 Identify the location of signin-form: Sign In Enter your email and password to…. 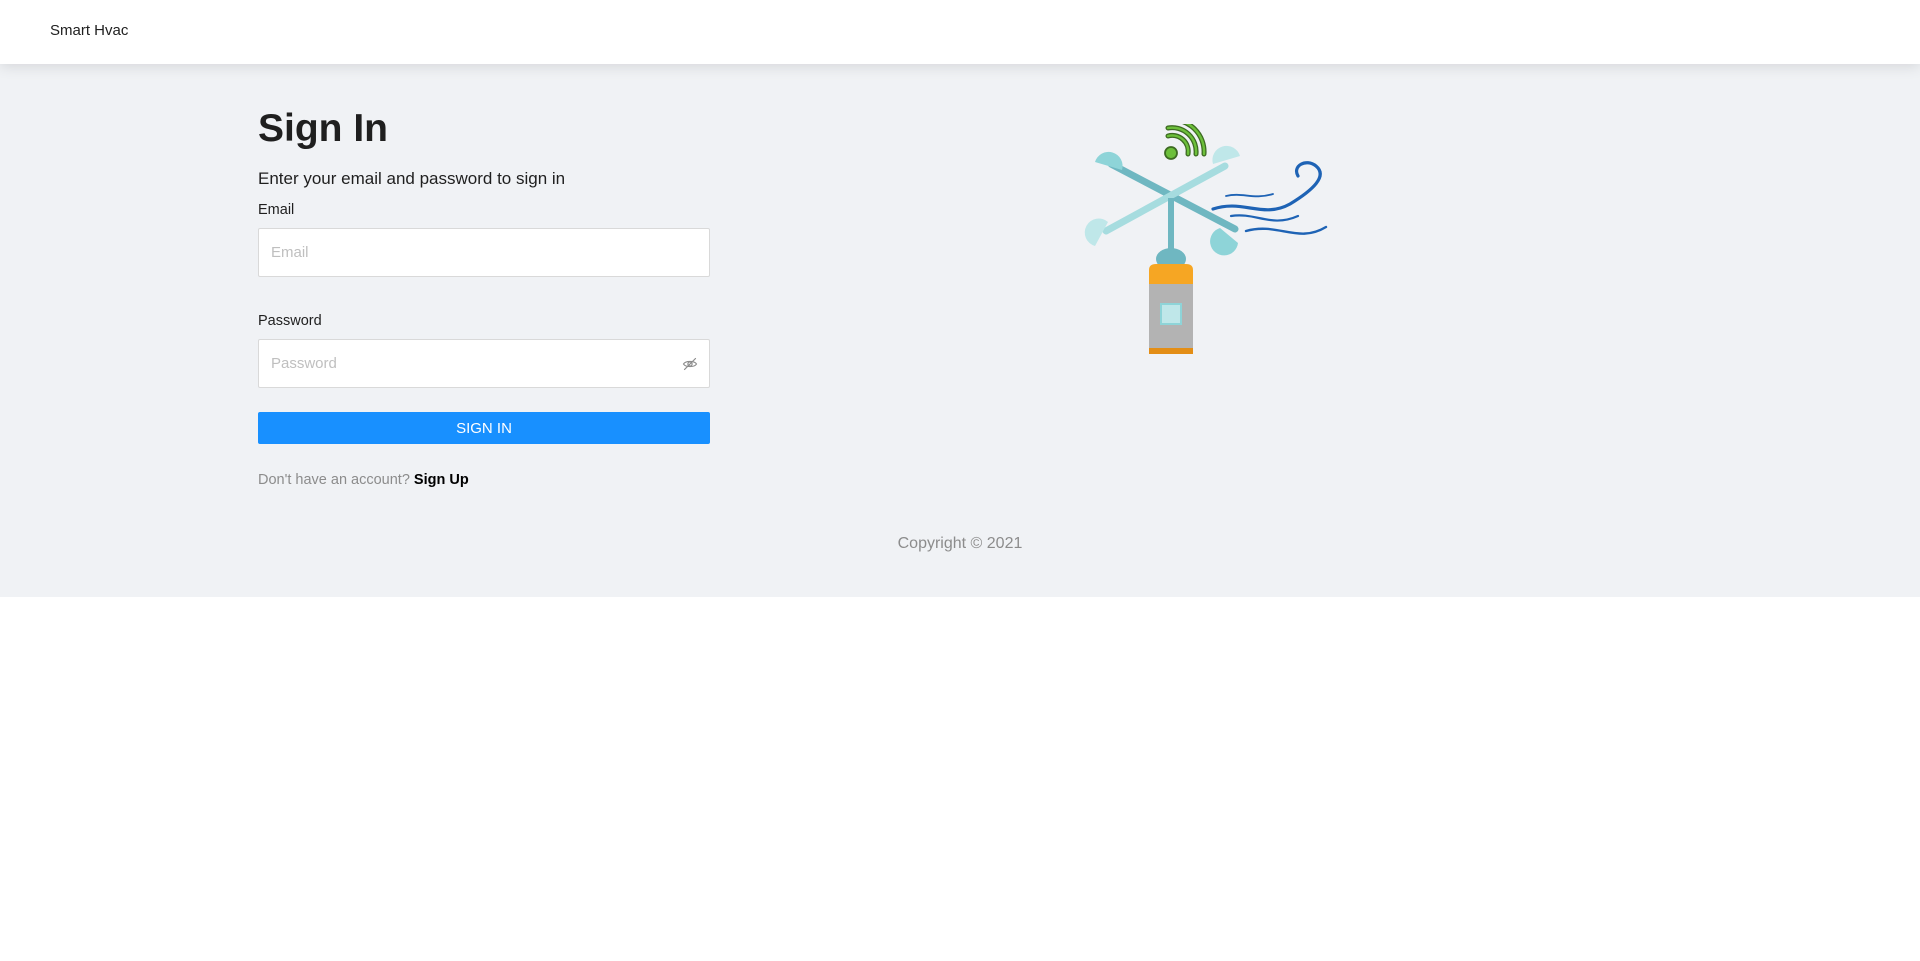
(484, 297).